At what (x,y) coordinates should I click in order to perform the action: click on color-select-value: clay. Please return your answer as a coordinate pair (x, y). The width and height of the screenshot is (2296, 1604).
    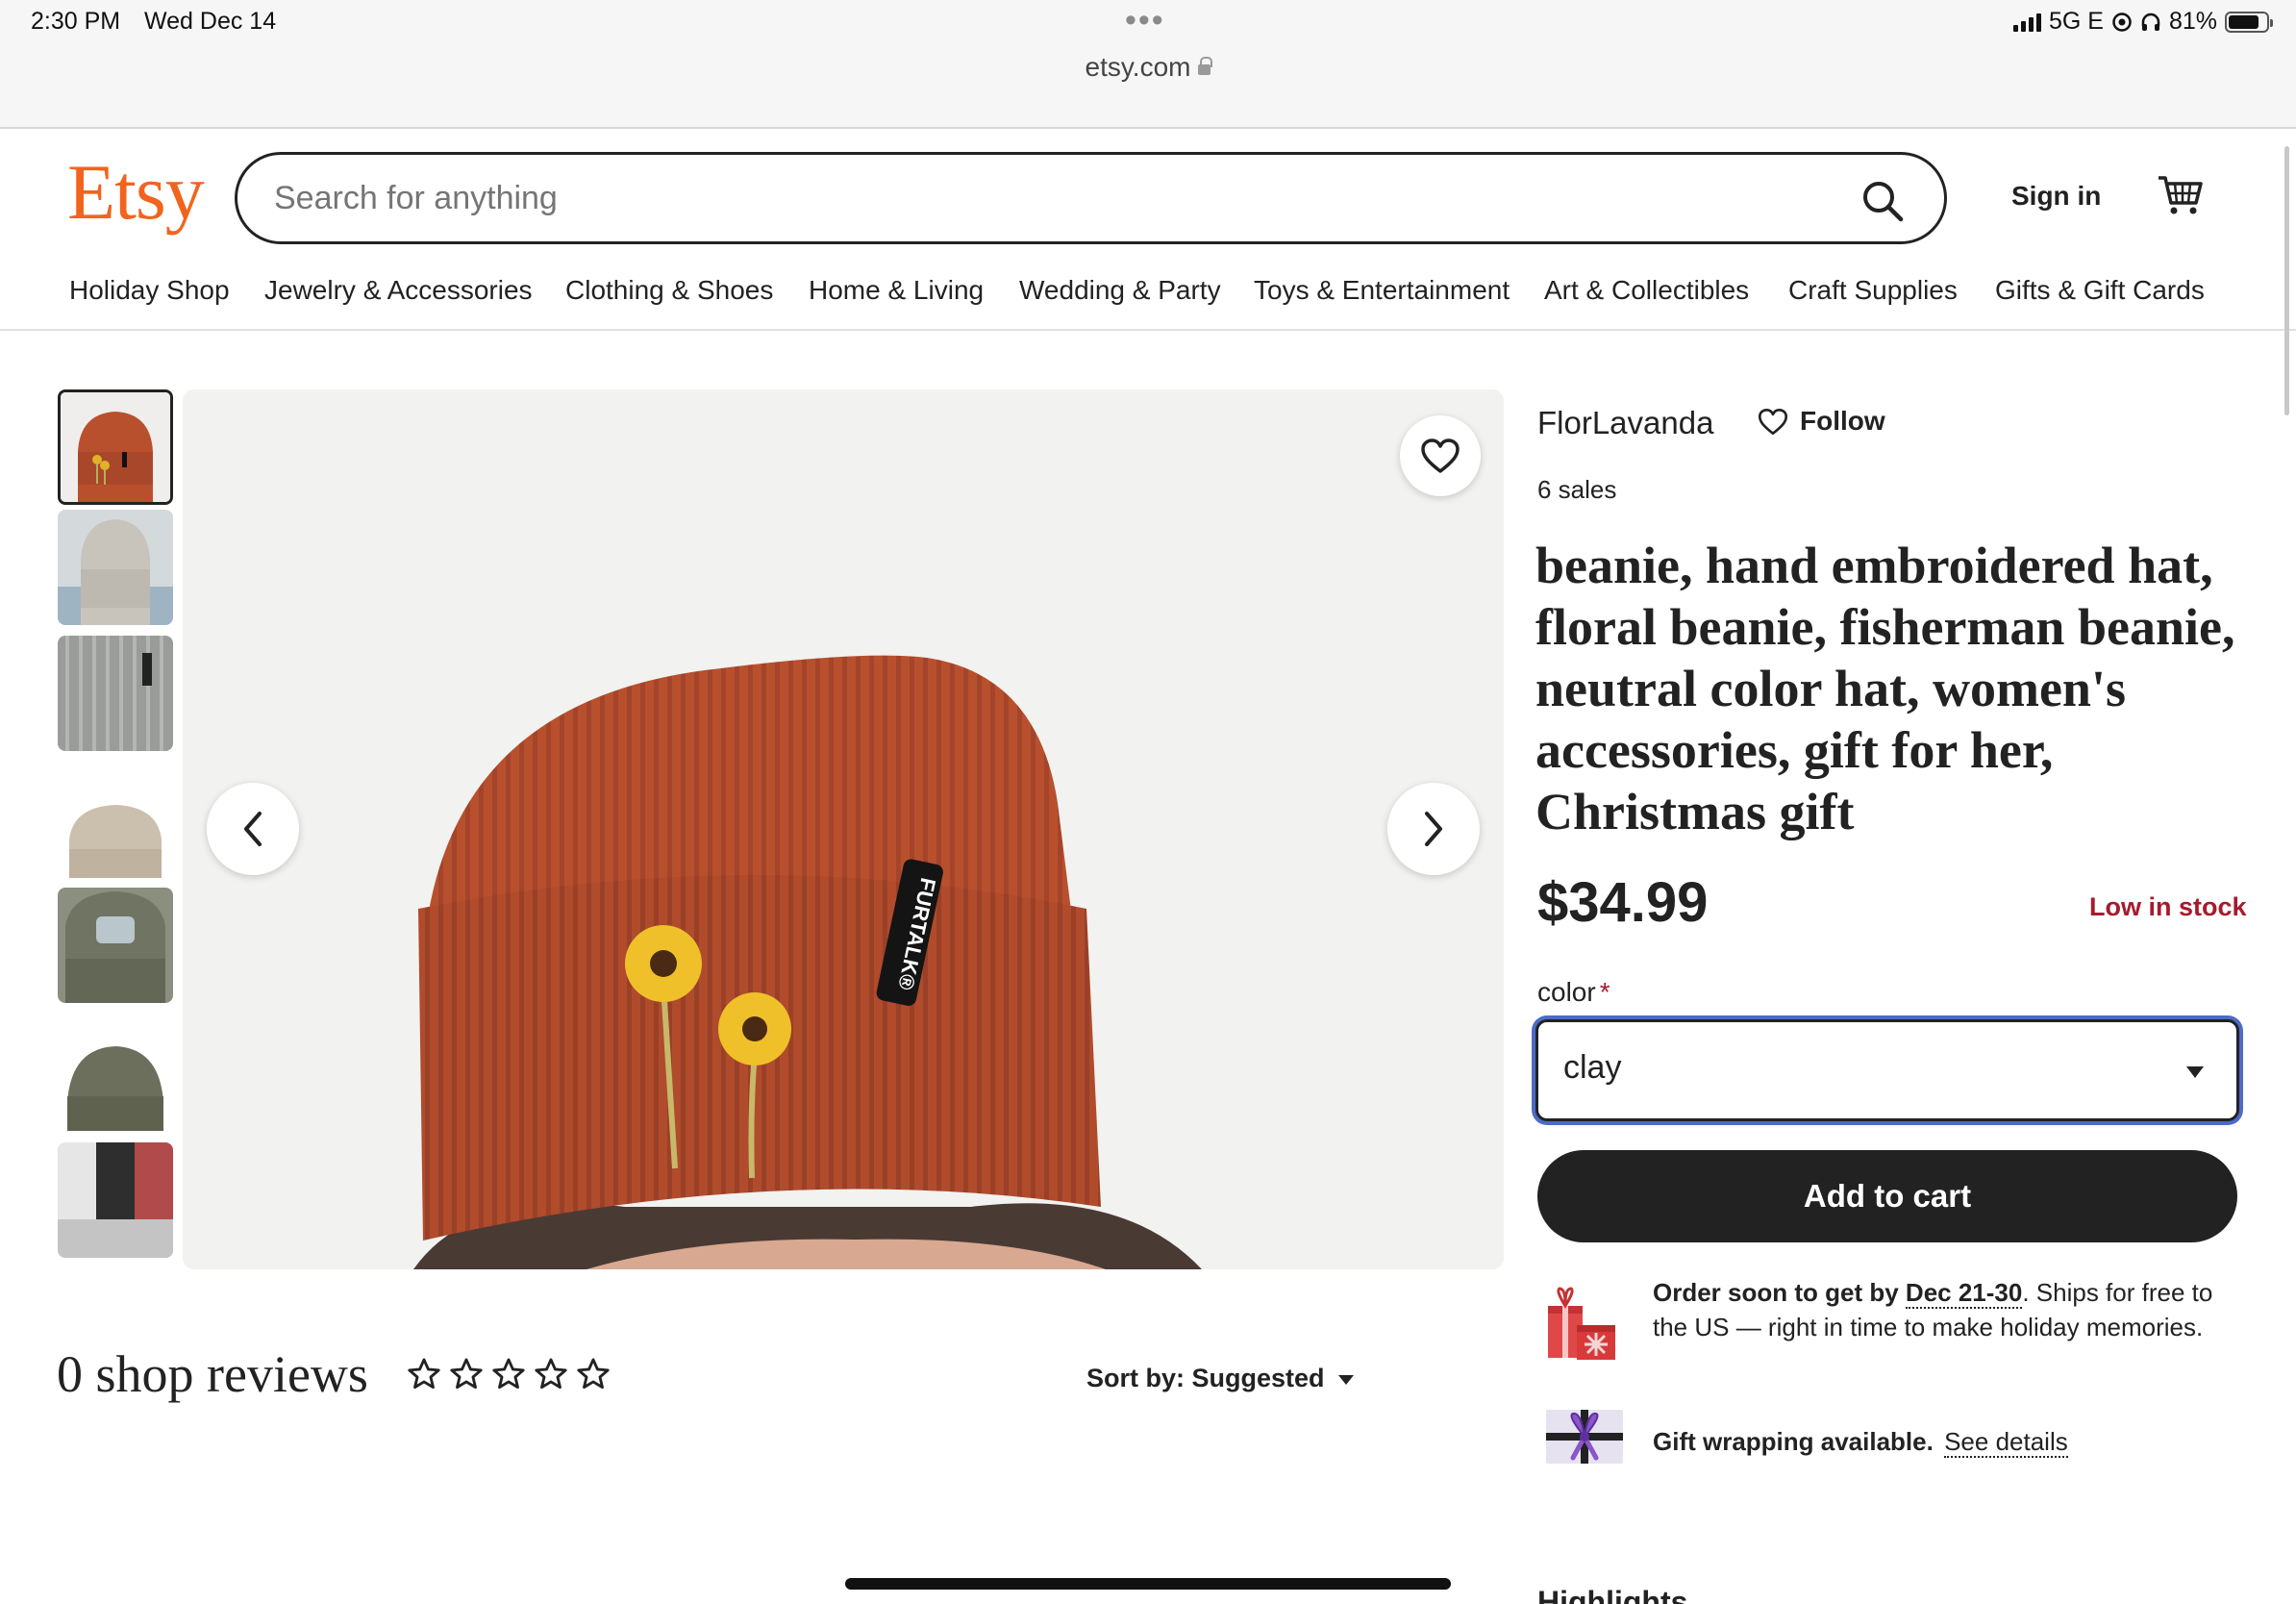
    Looking at the image, I should click on (1592, 1067).